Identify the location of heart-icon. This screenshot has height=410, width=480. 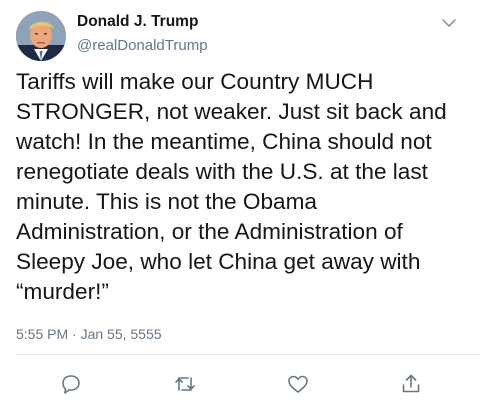
(298, 384).